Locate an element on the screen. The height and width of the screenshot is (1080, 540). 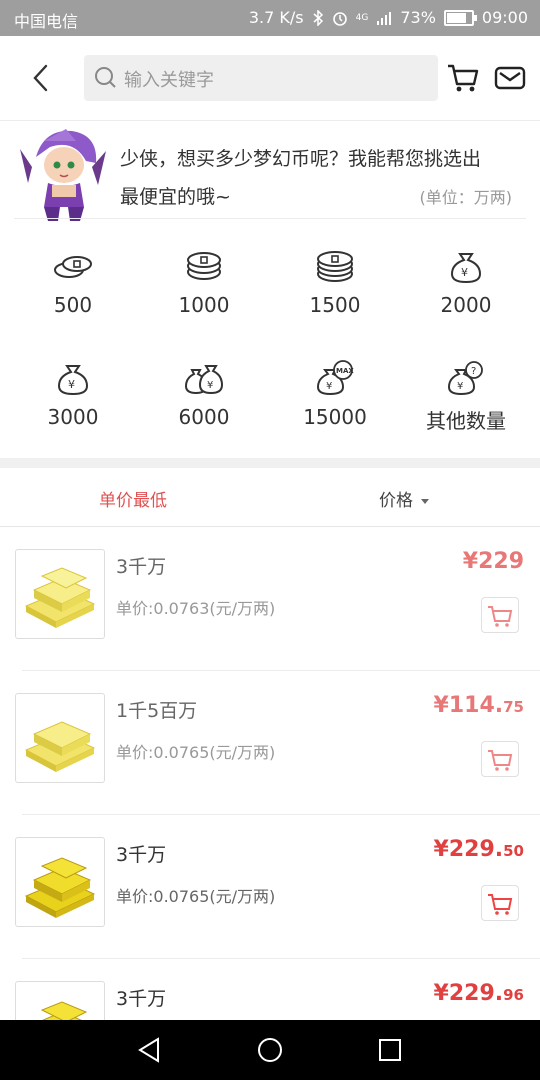
unit-label: (单位：万两) is located at coordinates (466, 197).